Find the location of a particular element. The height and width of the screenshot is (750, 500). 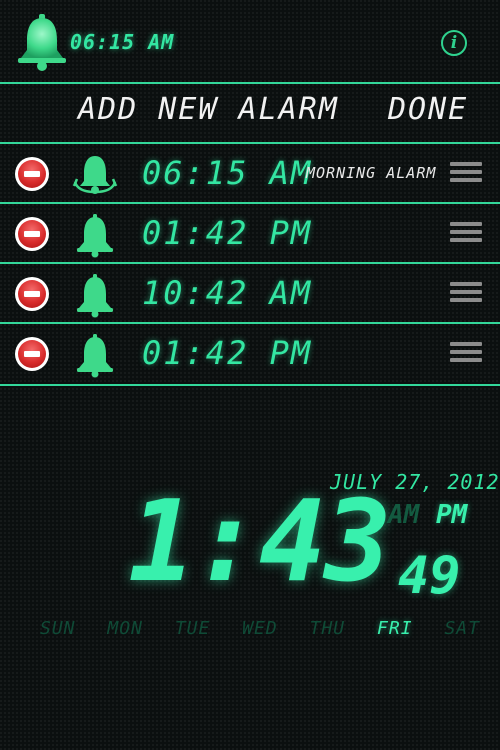

header-bar: 06:15 AM i is located at coordinates (250, 42).